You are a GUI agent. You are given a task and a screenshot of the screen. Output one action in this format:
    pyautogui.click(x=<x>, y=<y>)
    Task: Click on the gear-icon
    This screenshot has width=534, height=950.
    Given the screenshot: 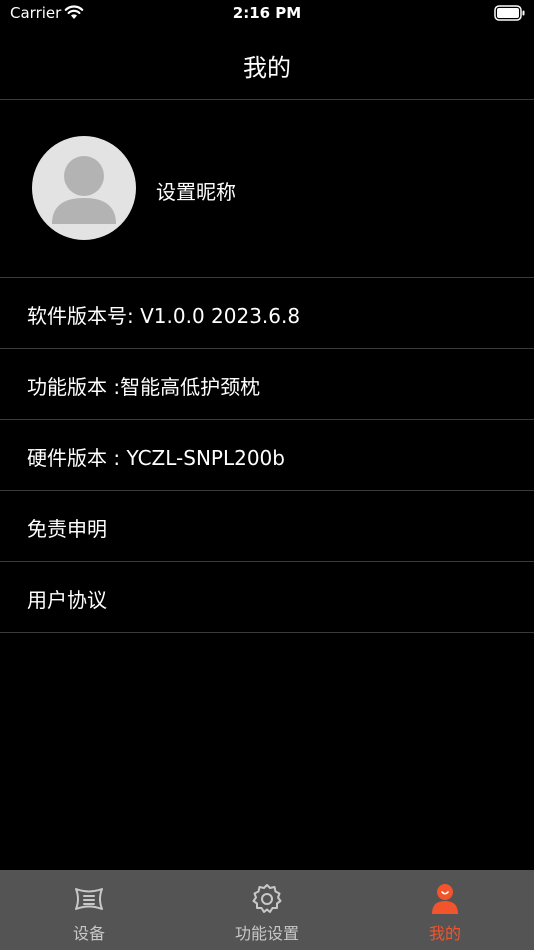 What is the action you would take?
    pyautogui.click(x=267, y=898)
    